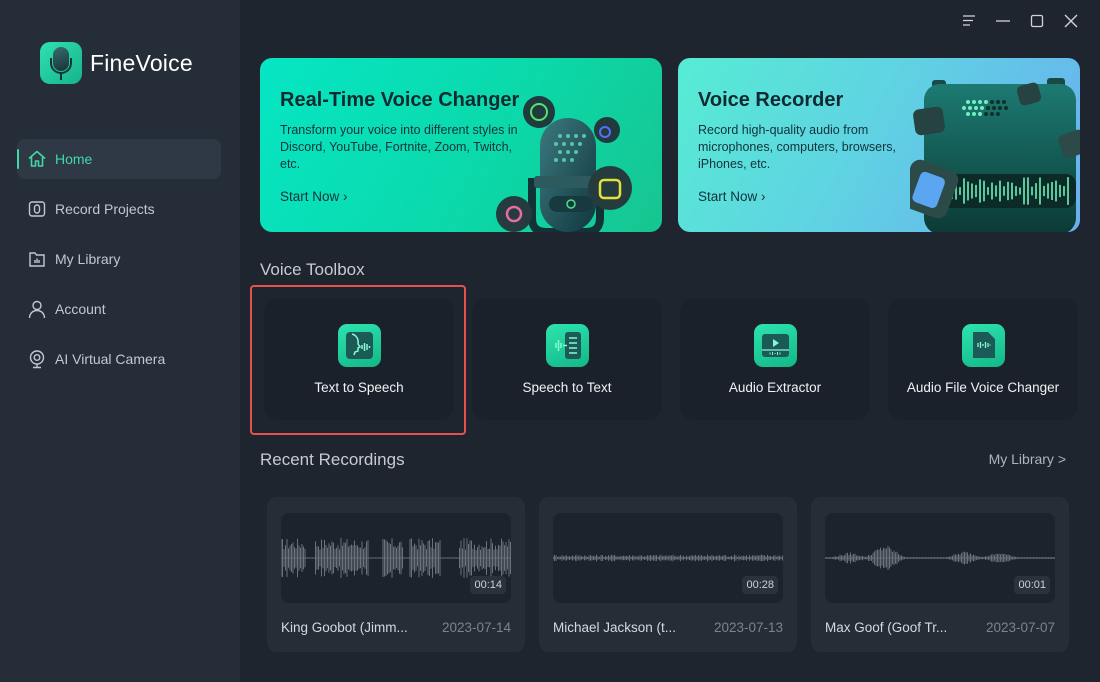 The height and width of the screenshot is (682, 1100). I want to click on waveform-preview: 00:01, so click(940, 558).